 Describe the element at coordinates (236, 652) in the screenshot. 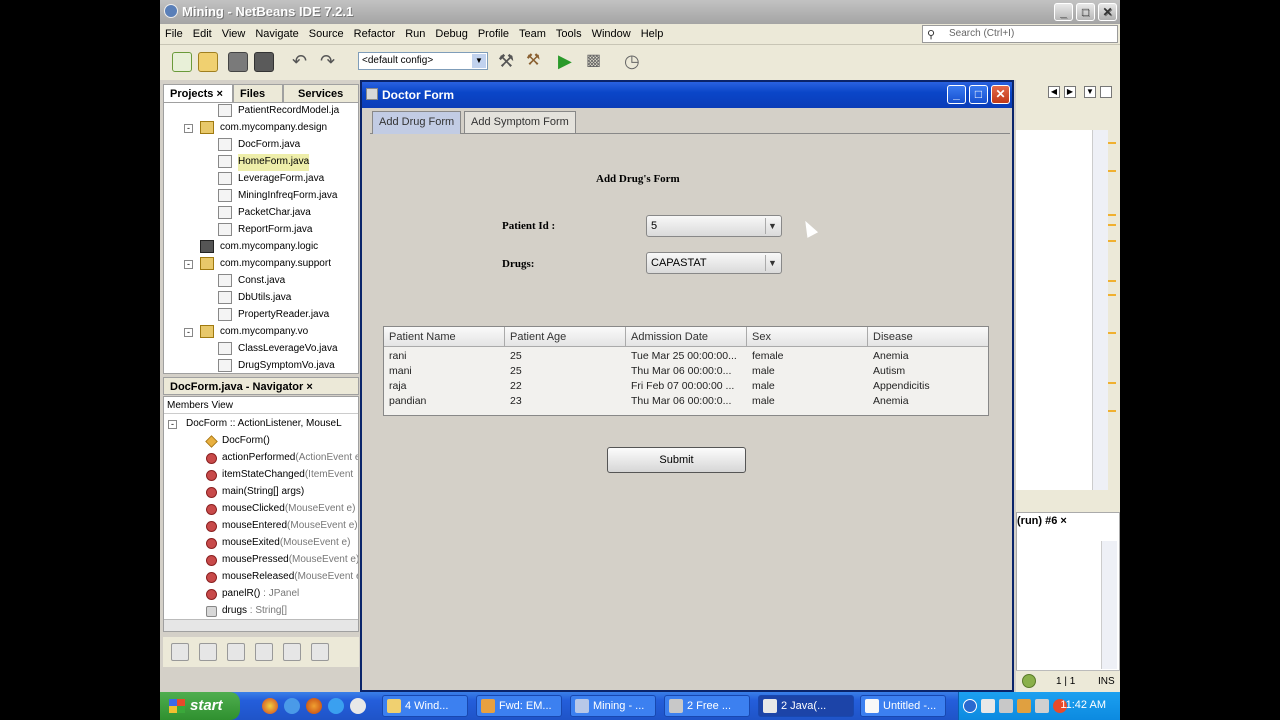

I see `static-filter-icon` at that location.